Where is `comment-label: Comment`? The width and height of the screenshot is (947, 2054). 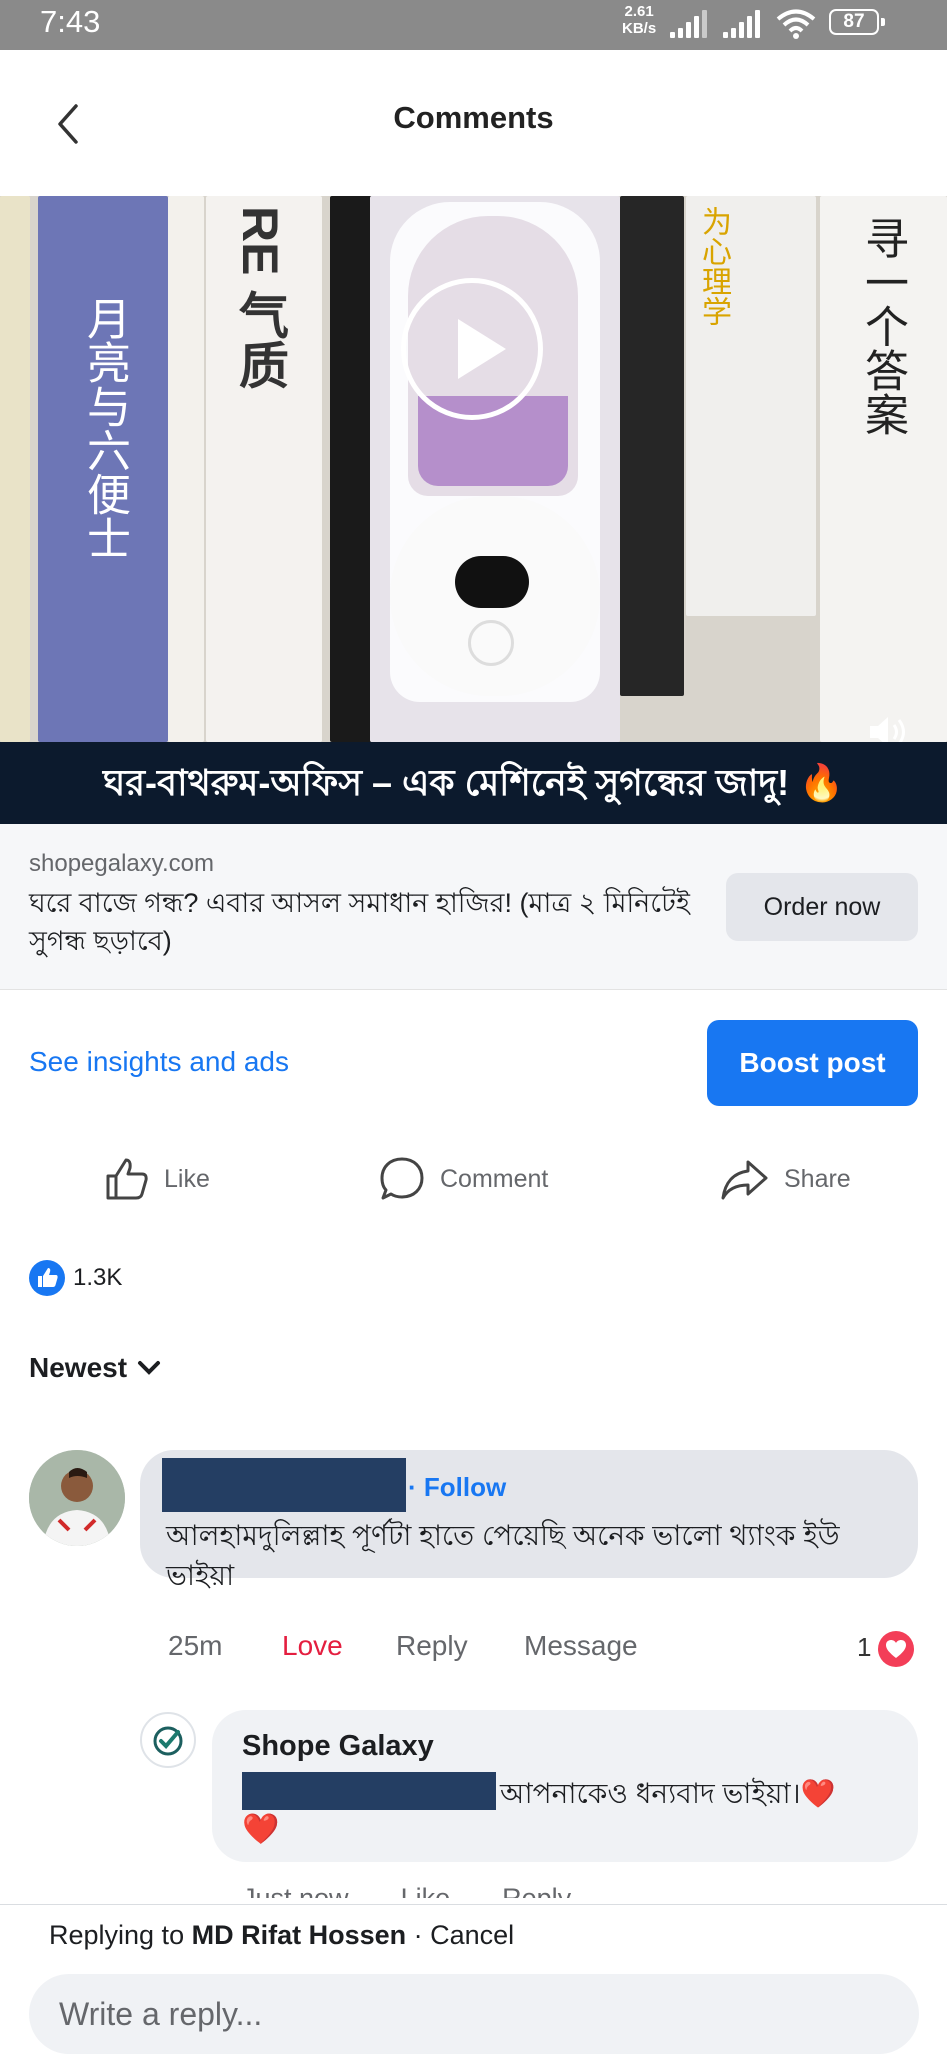
comment-label: Comment is located at coordinates (494, 1178).